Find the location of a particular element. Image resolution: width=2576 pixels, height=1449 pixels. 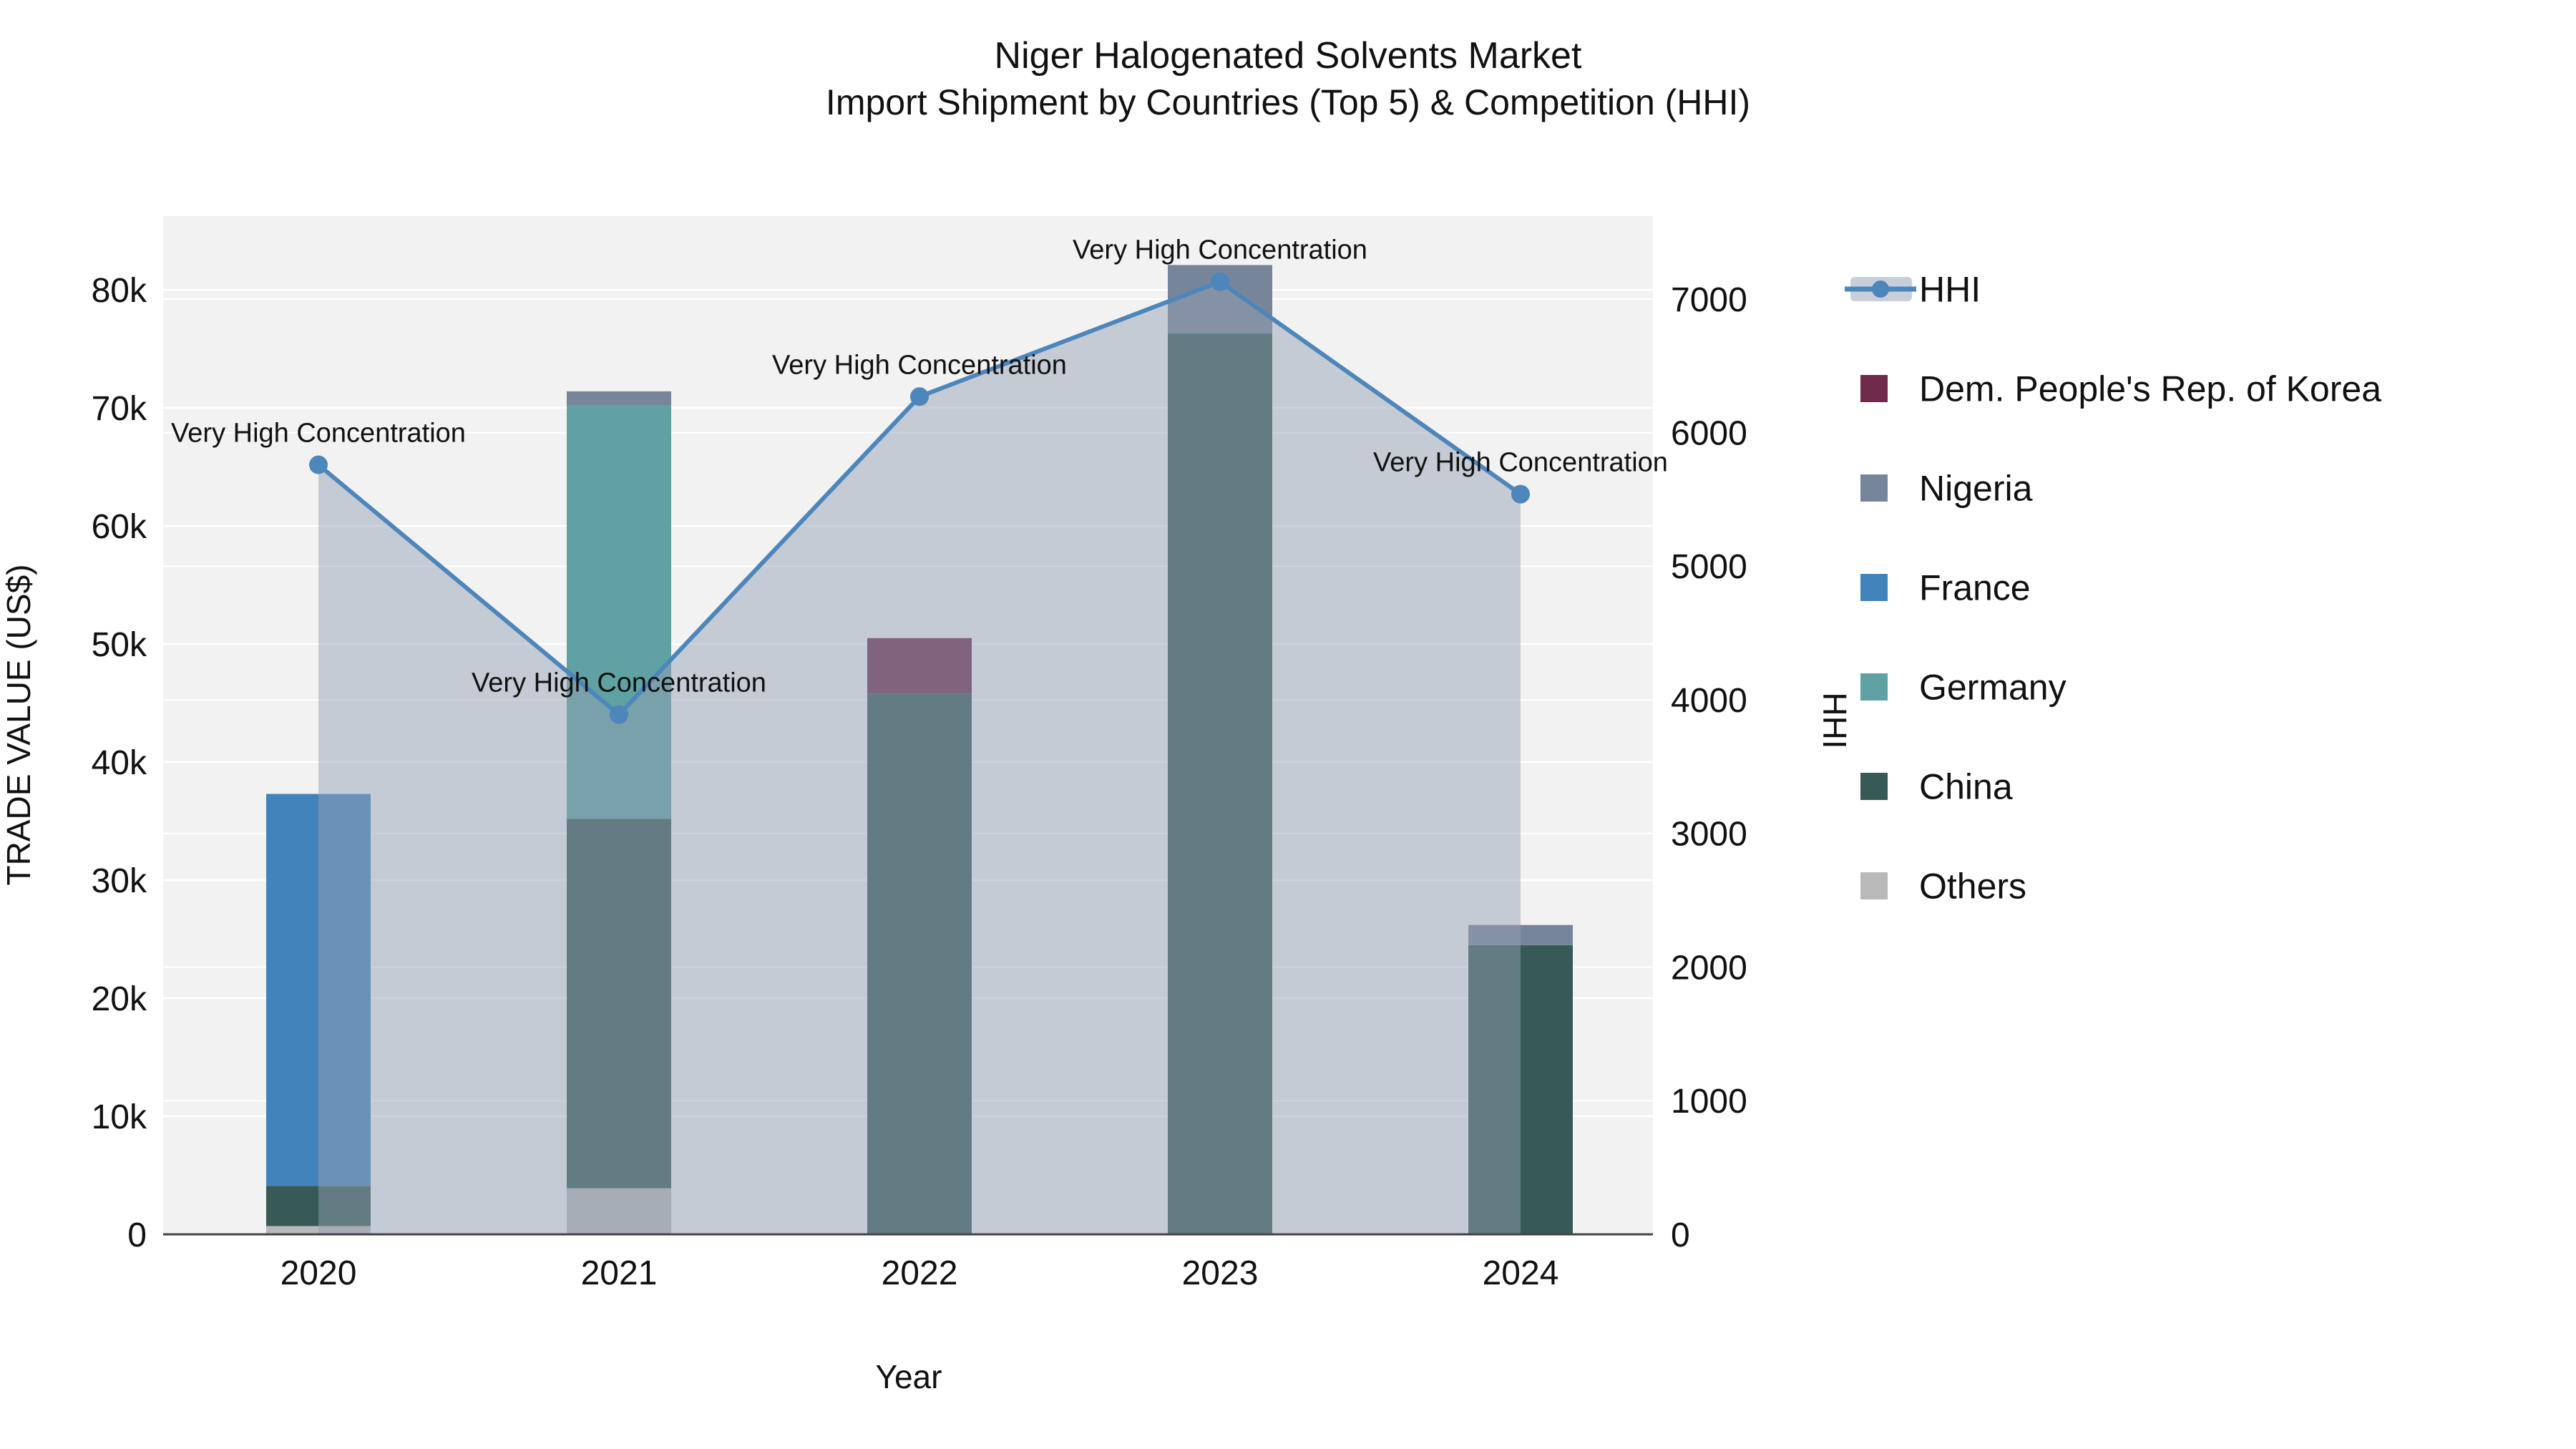

x-axis-title: Year is located at coordinates (909, 1376).